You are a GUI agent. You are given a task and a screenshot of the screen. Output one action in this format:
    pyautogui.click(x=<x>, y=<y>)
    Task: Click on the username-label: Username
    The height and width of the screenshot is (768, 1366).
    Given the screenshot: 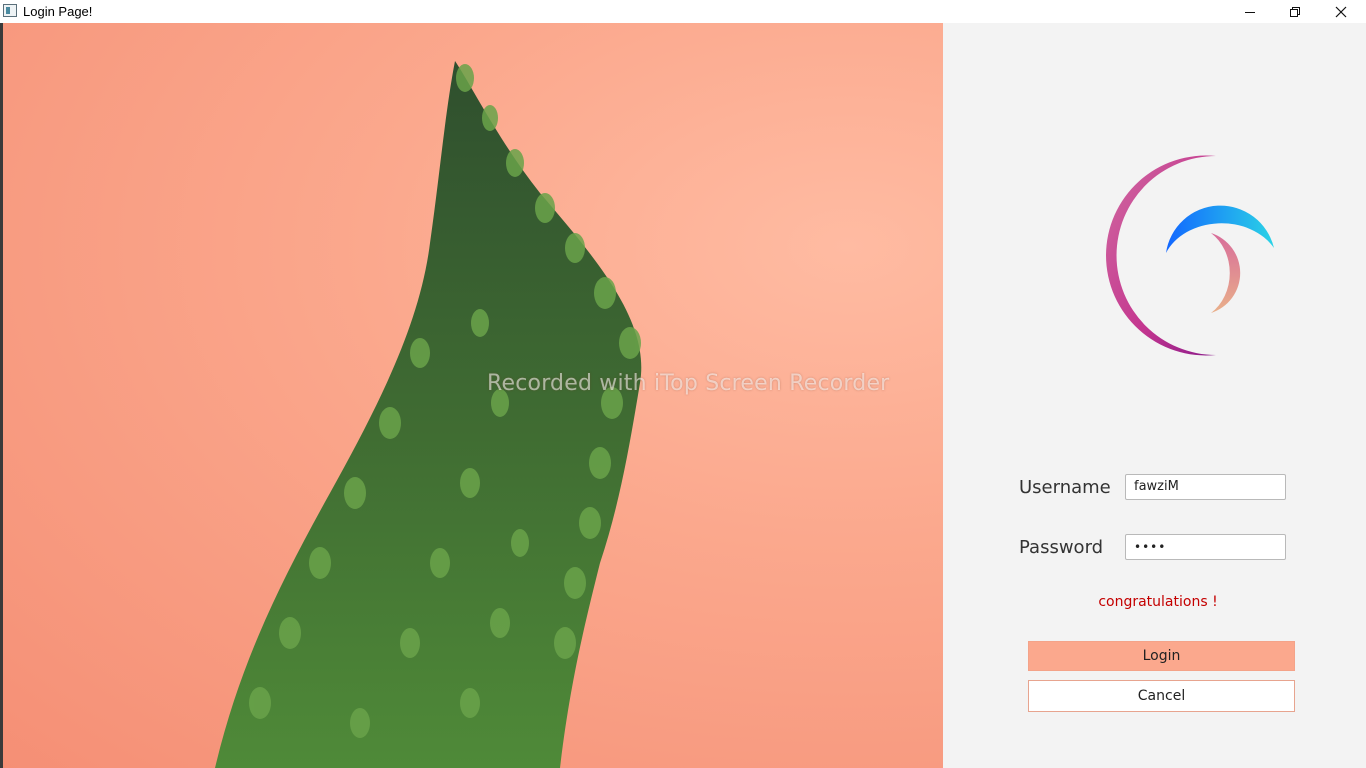 What is the action you would take?
    pyautogui.click(x=1065, y=487)
    